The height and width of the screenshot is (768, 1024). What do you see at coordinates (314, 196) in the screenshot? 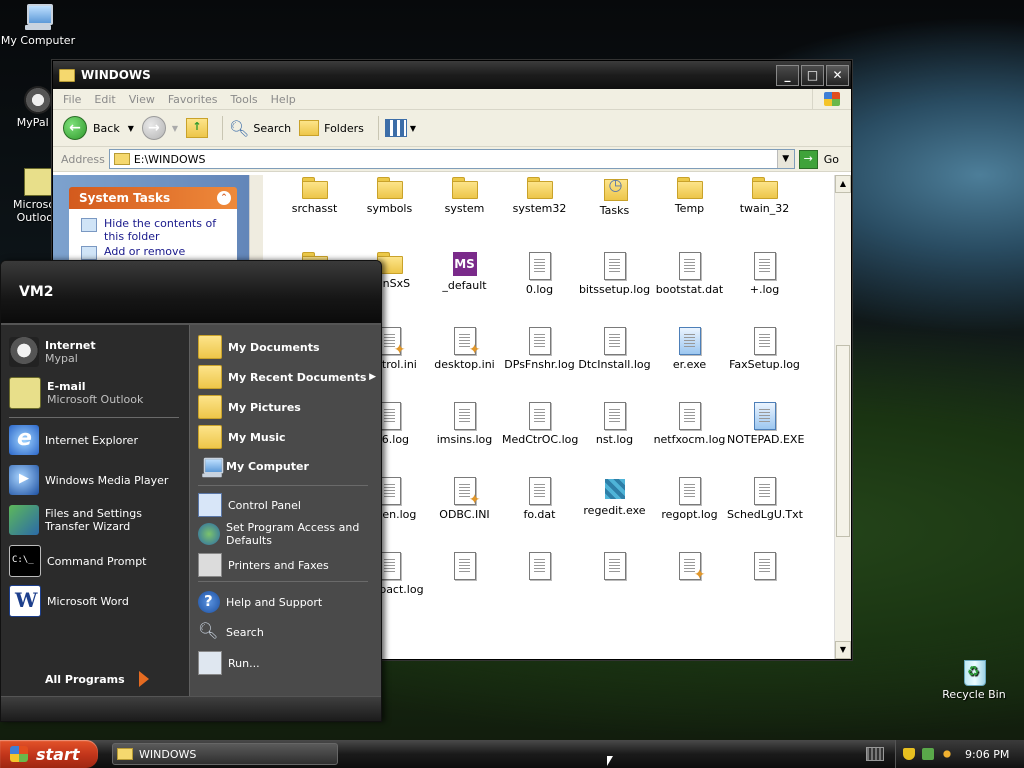
I see `file-item: srchasst` at bounding box center [314, 196].